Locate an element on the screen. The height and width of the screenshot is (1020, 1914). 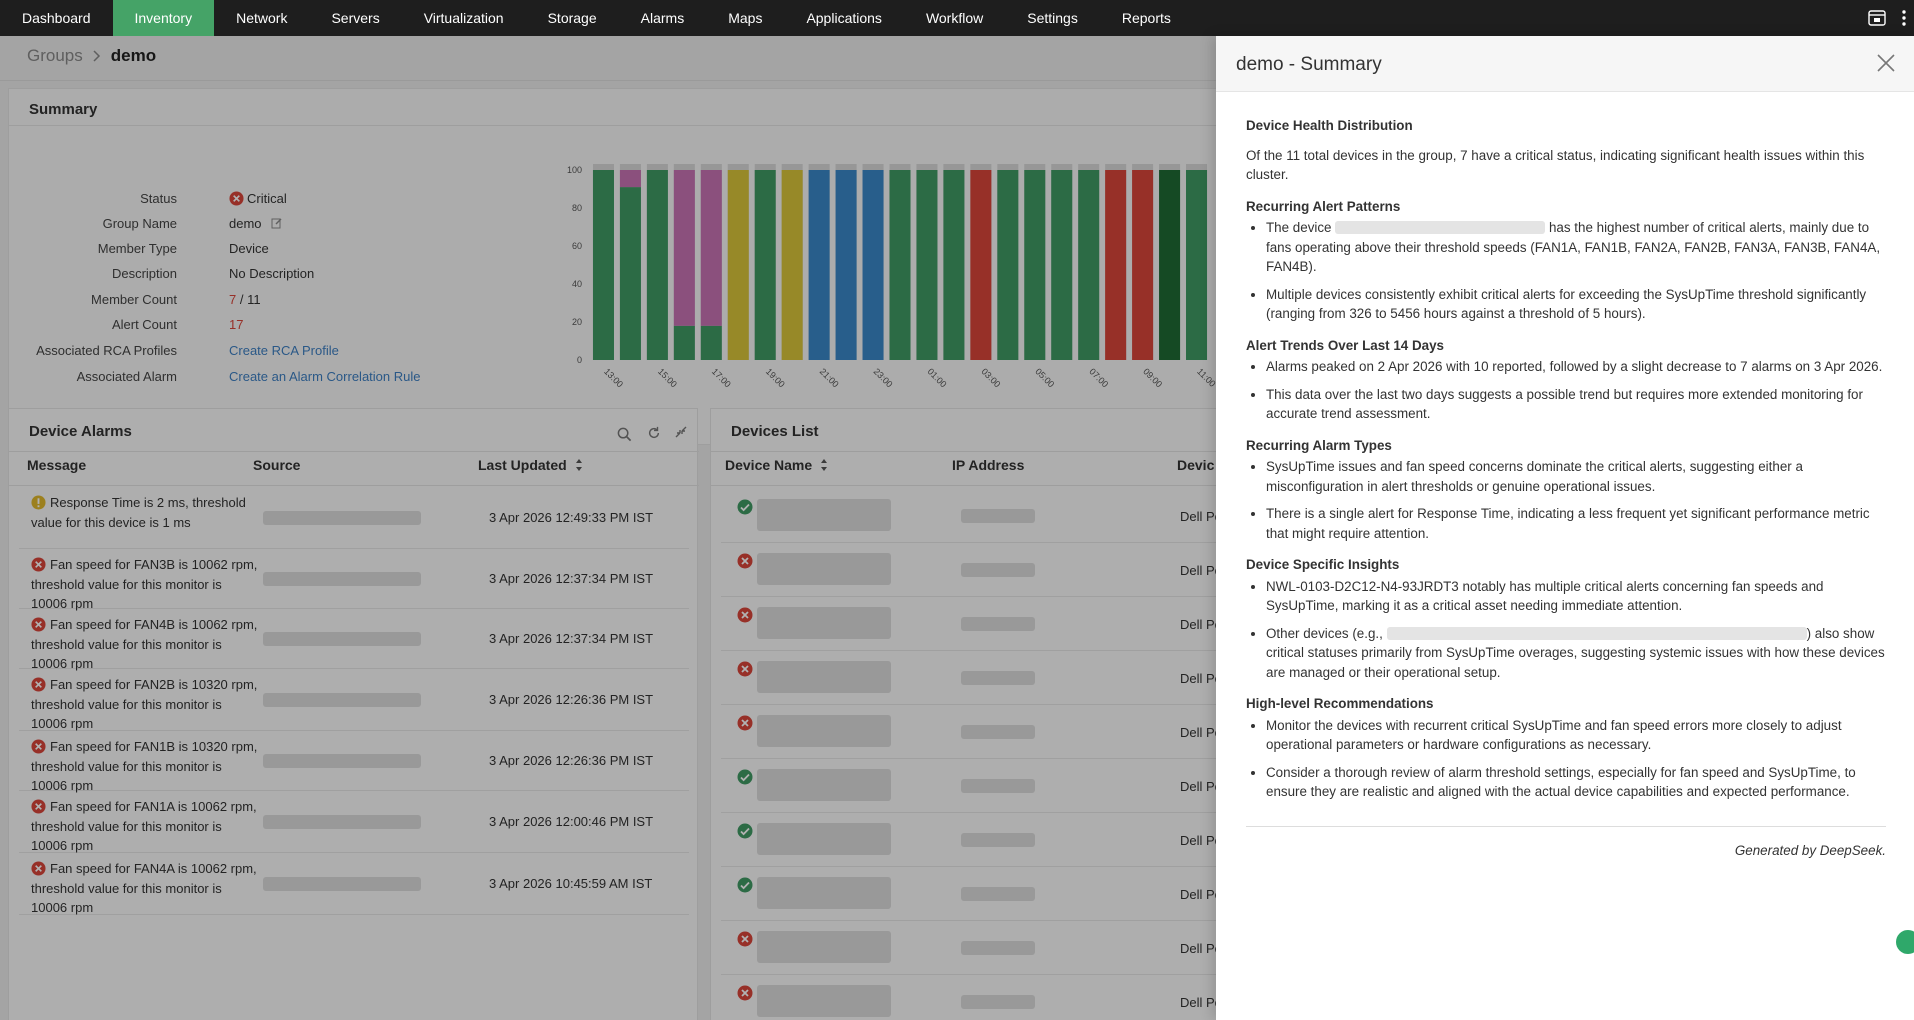
nav-item-network: Network is located at coordinates (261, 18).